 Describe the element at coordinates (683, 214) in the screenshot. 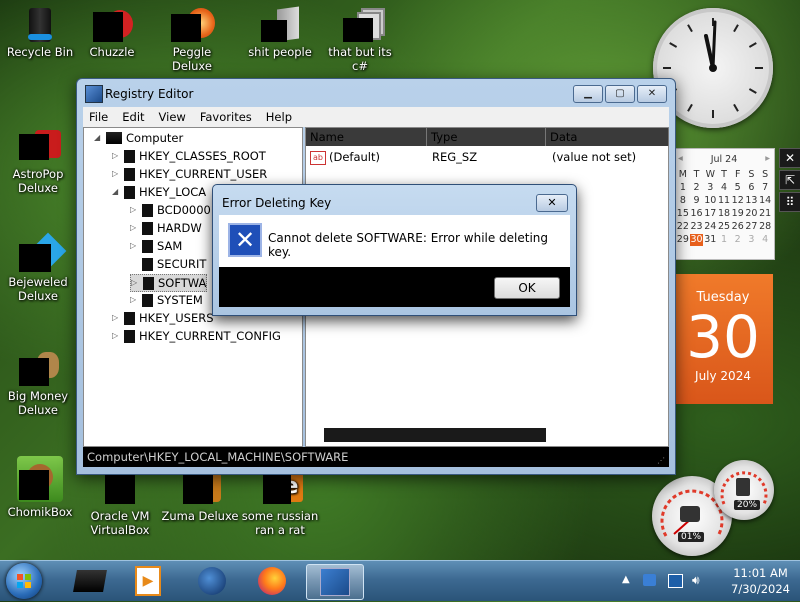

I see `calendar-day: 15` at that location.